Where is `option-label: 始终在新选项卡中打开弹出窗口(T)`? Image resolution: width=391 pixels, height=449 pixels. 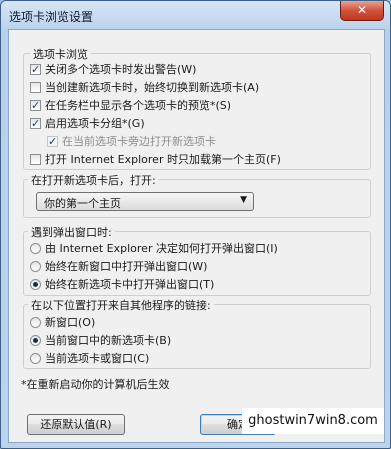 option-label: 始终在新选项卡中打开弹出窗口(T) is located at coordinates (130, 284).